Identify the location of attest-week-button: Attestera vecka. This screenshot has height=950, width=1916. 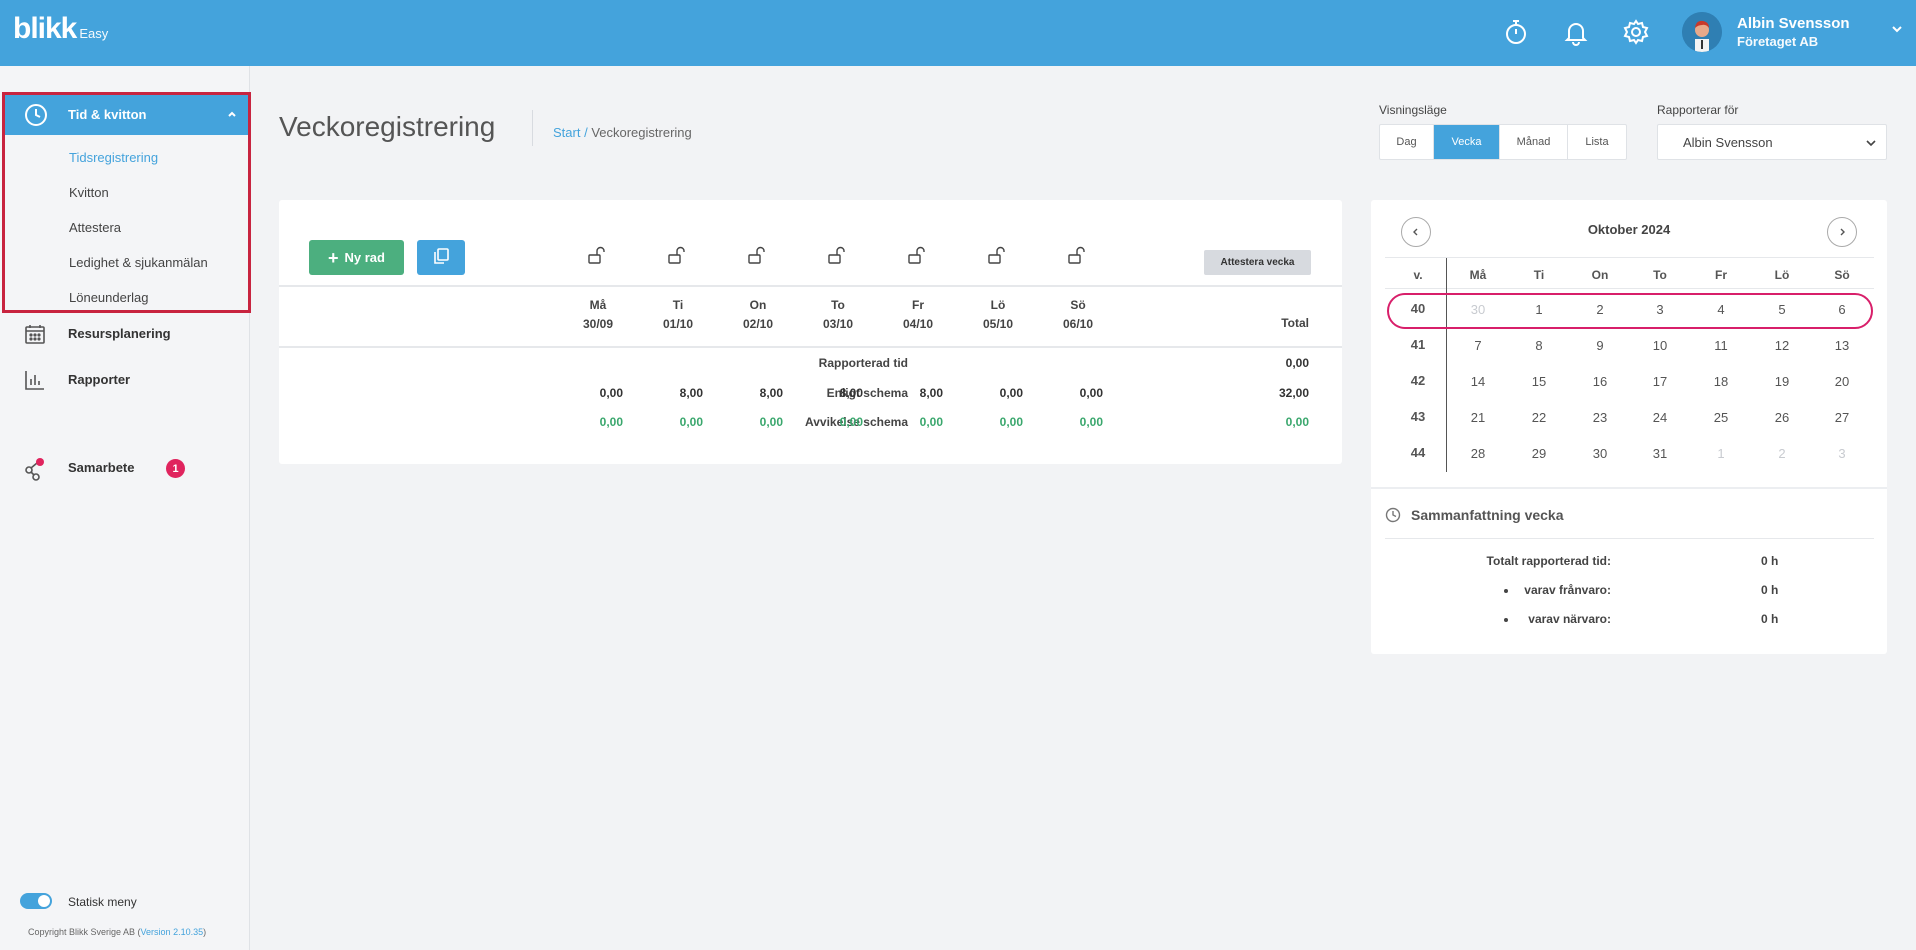
(1257, 262).